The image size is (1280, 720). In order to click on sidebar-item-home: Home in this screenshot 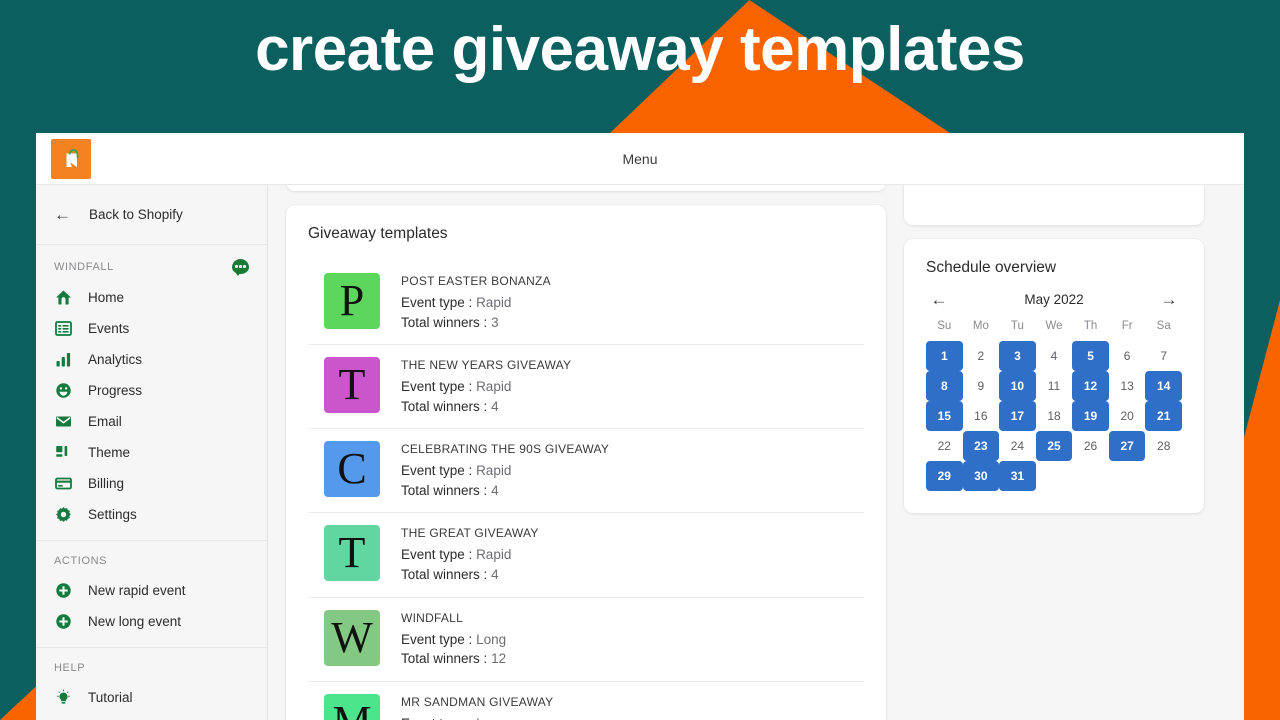, I will do `click(151, 297)`.